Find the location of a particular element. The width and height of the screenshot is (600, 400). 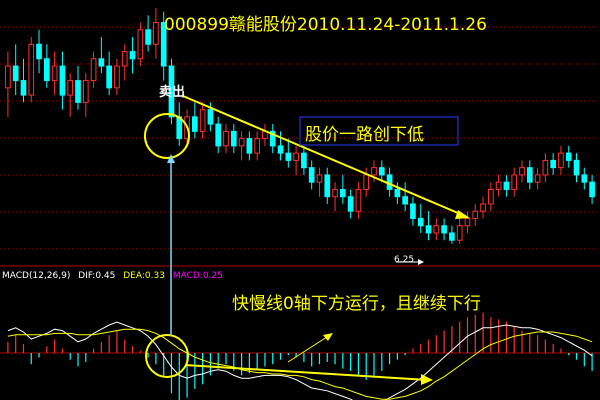

dif-value: DIF:0.45 is located at coordinates (97, 276).